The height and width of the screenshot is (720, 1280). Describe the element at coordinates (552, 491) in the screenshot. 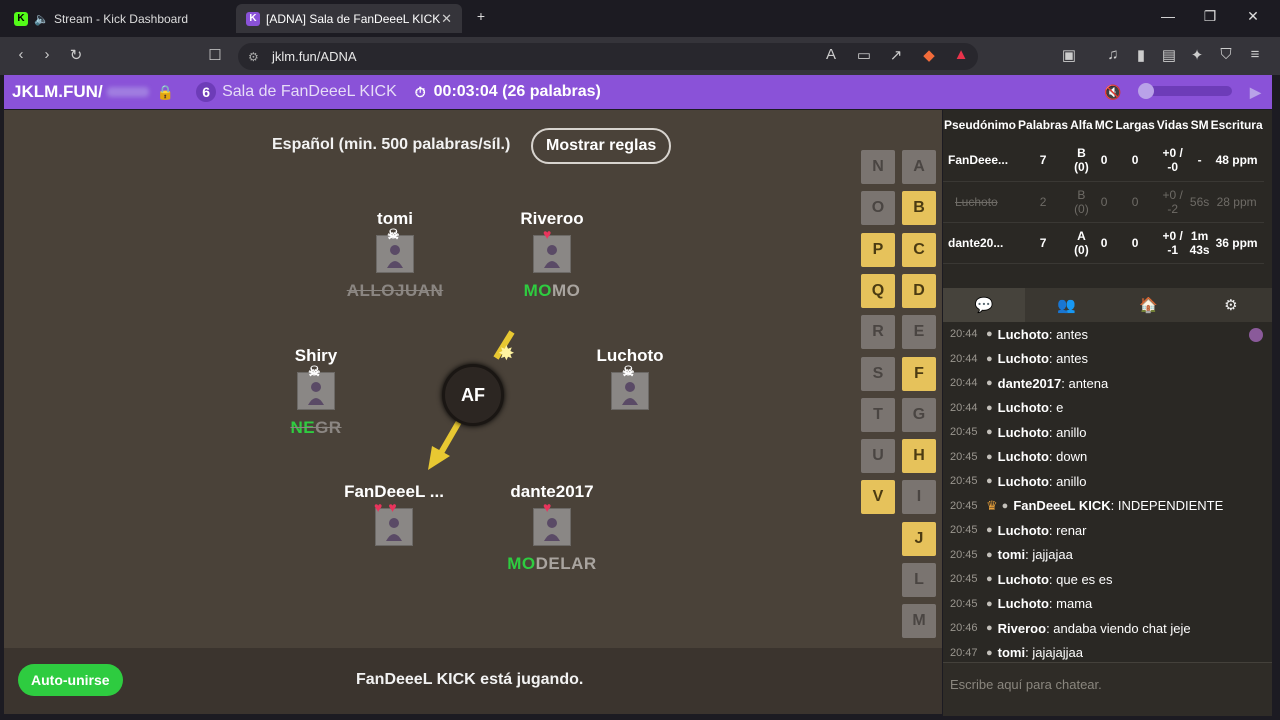

I see `player-name: dante2017` at that location.